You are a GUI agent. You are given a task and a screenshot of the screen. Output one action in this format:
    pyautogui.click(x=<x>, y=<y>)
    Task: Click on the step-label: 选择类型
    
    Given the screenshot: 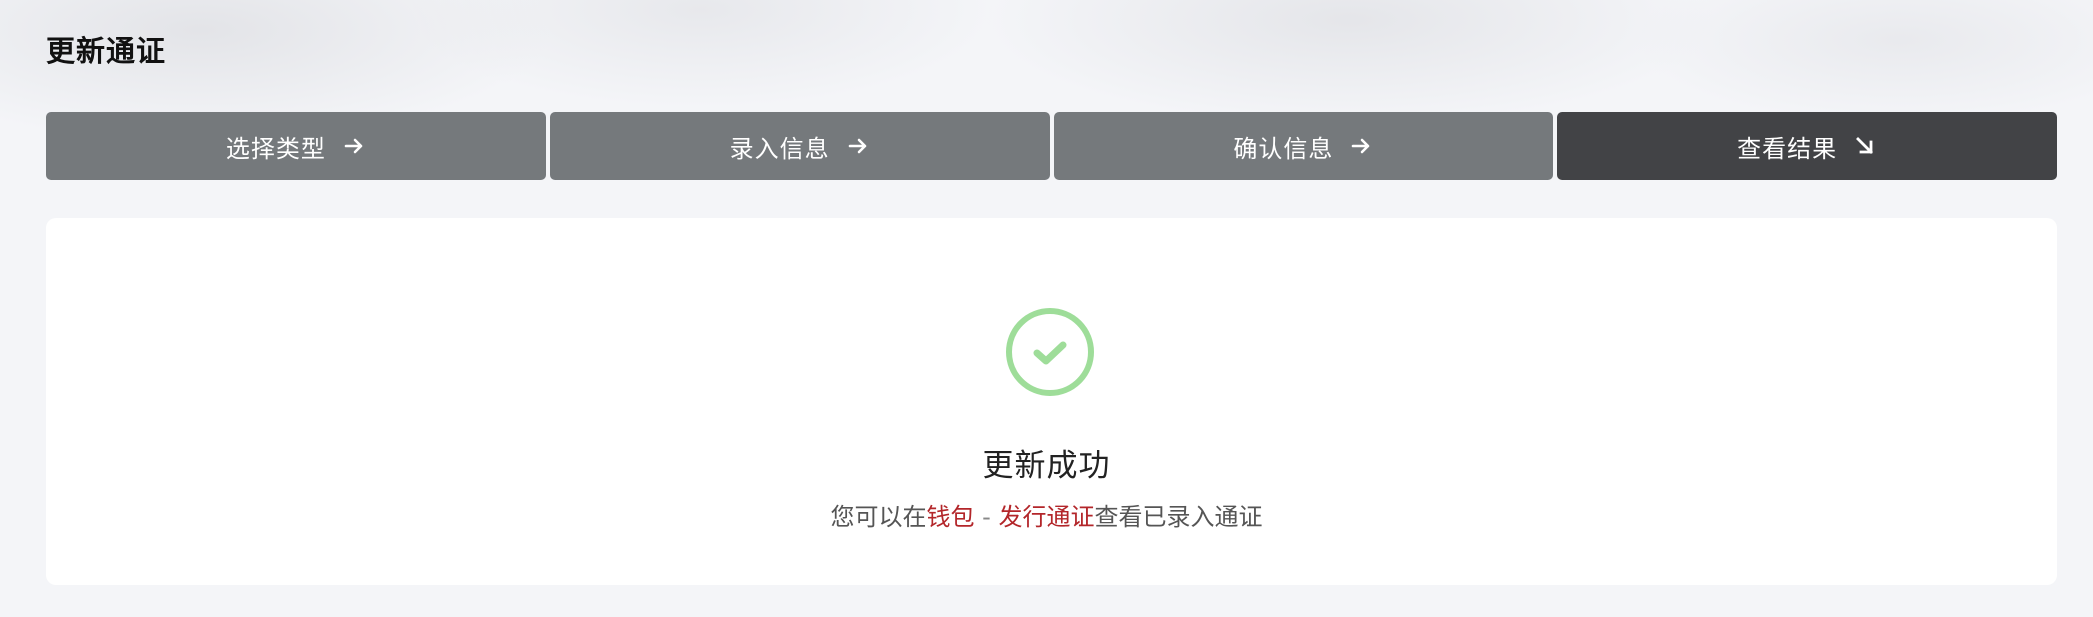 What is the action you would take?
    pyautogui.click(x=275, y=148)
    